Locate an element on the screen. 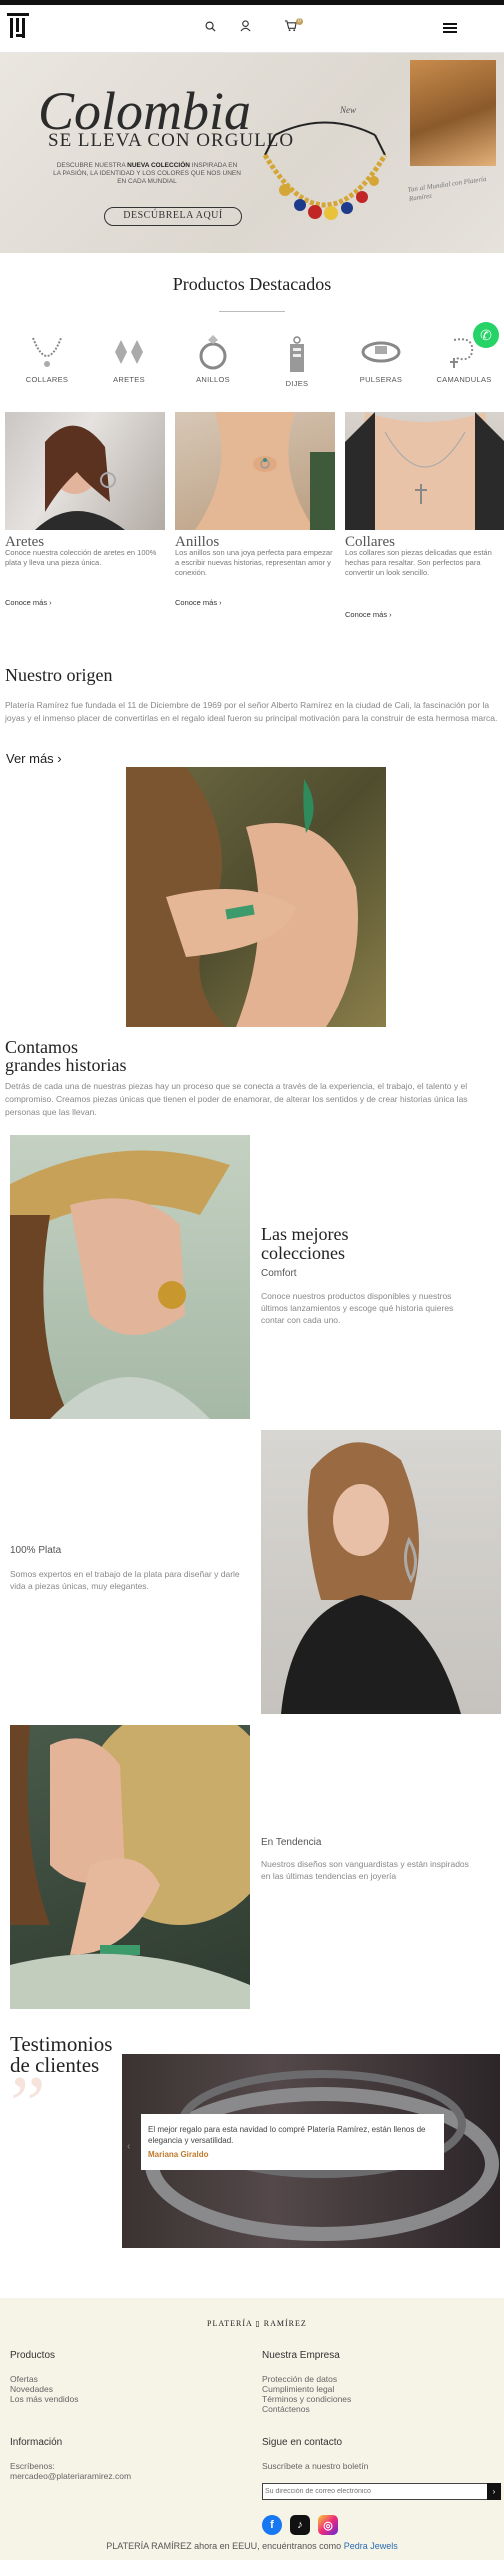 This screenshot has height=2560, width=504. newsletter-email-input is located at coordinates (365, 2491).